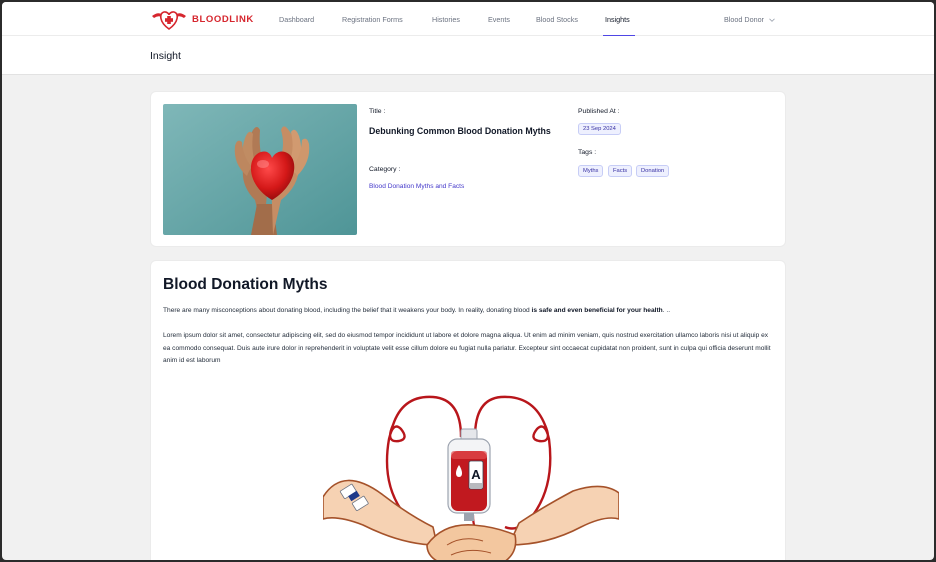  Describe the element at coordinates (169, 20) in the screenshot. I see `bloodlink-logo-icon` at that location.